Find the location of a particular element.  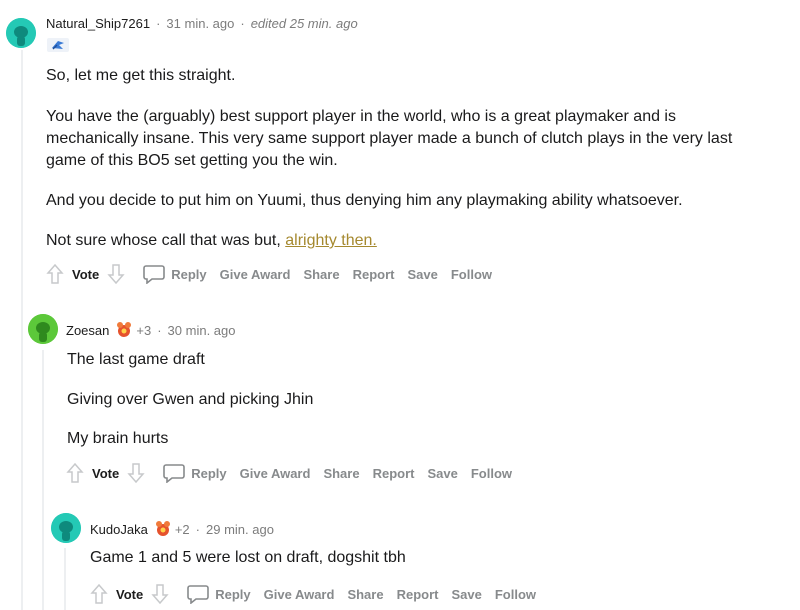

author-name: KudoJaka is located at coordinates (119, 529).